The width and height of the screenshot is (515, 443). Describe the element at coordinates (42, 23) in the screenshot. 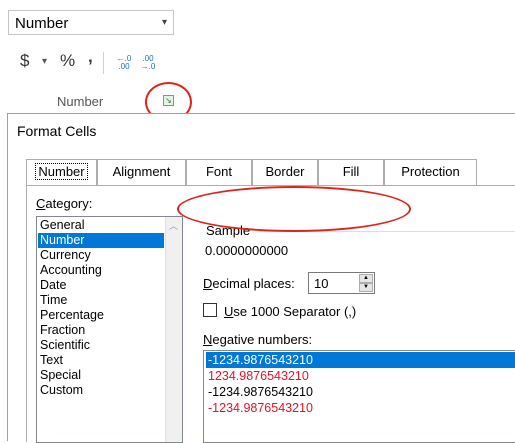

I see `number-format-value: Number` at that location.